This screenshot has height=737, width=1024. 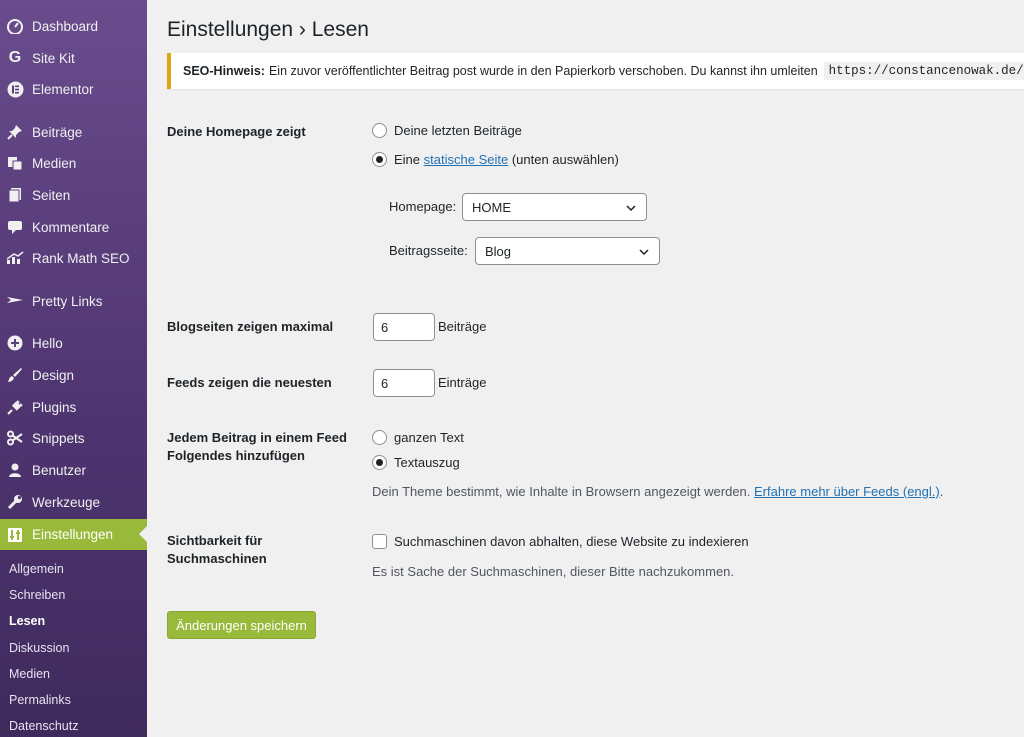 What do you see at coordinates (236, 455) in the screenshot?
I see `feed-content-label-line2: Folgendes hinzufügen` at bounding box center [236, 455].